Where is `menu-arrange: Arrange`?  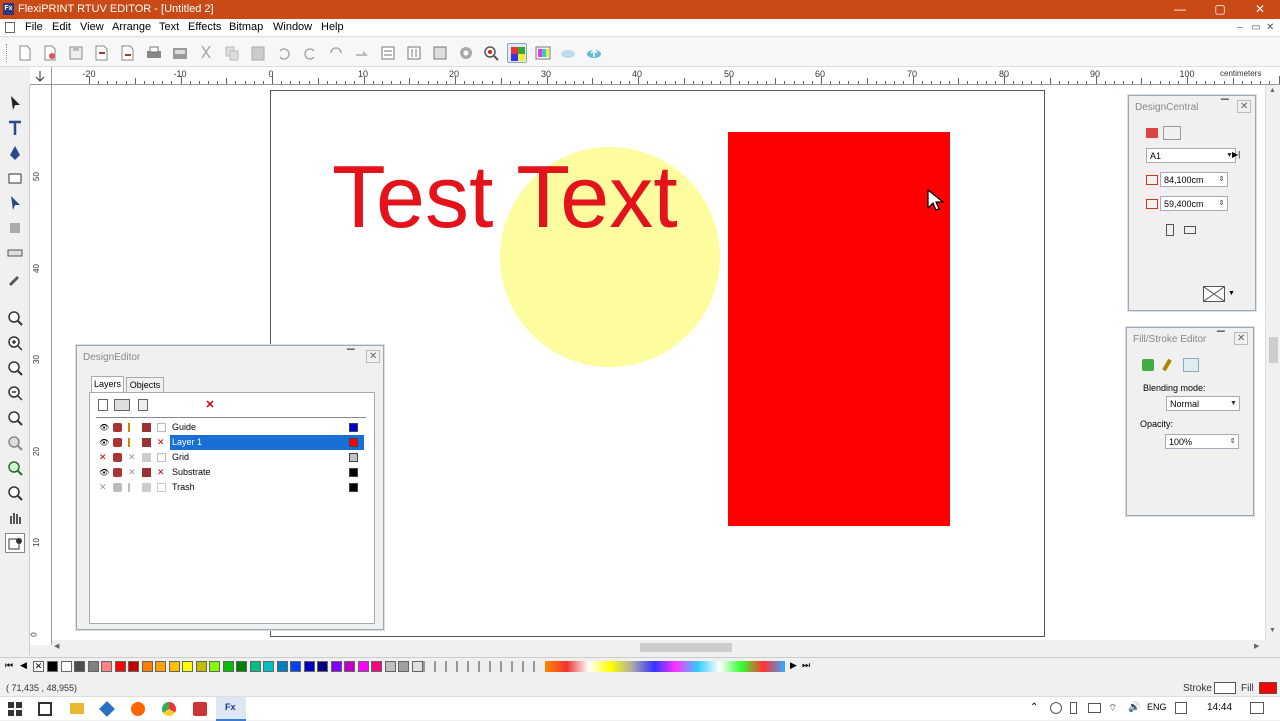 menu-arrange: Arrange is located at coordinates (131, 27).